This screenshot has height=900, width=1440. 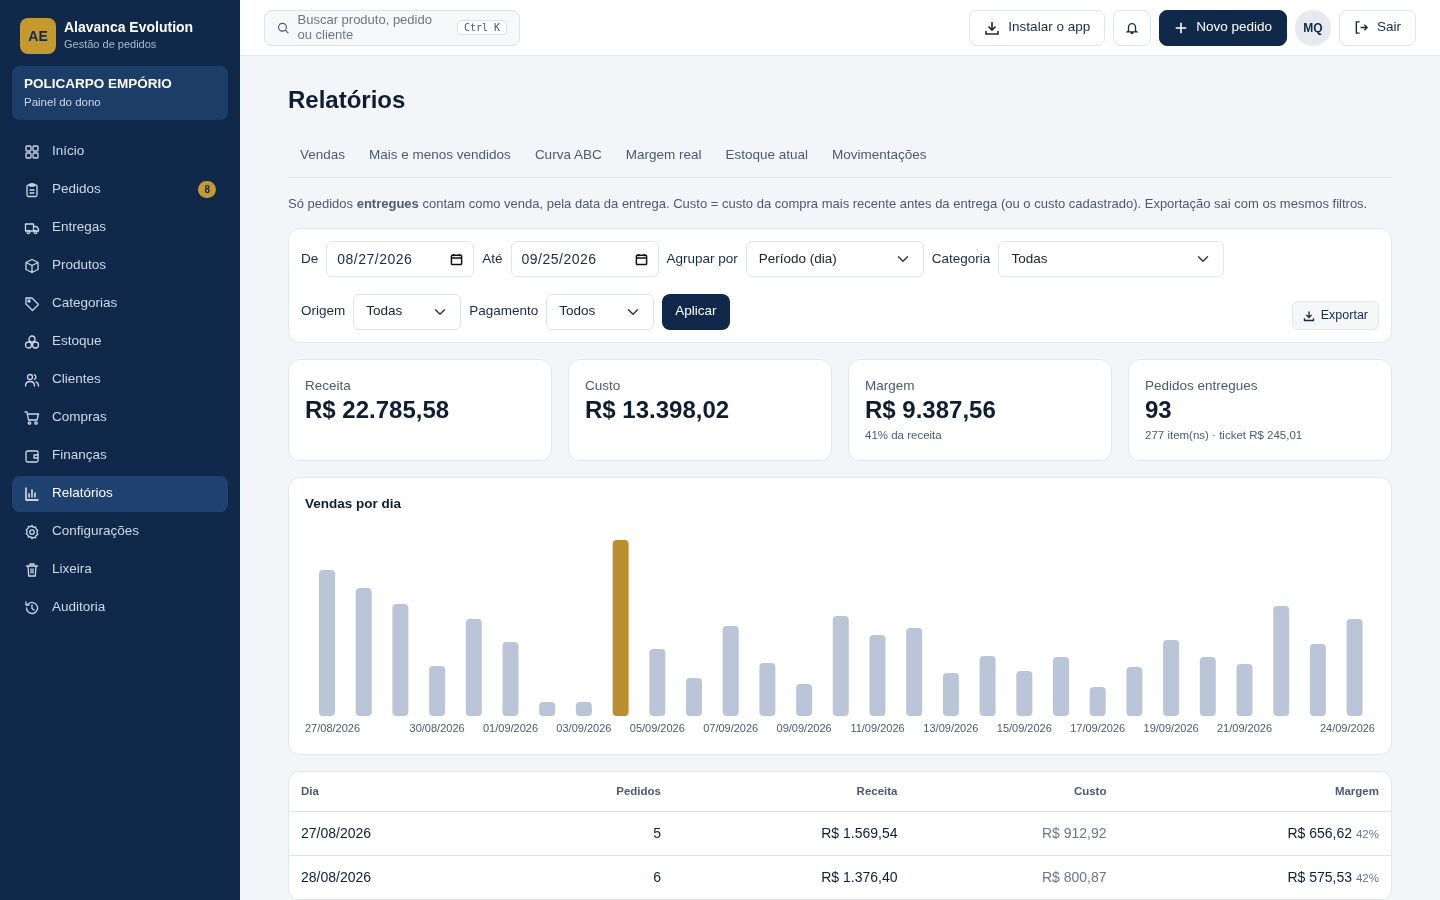 What do you see at coordinates (32, 265) in the screenshot?
I see `box-icon` at bounding box center [32, 265].